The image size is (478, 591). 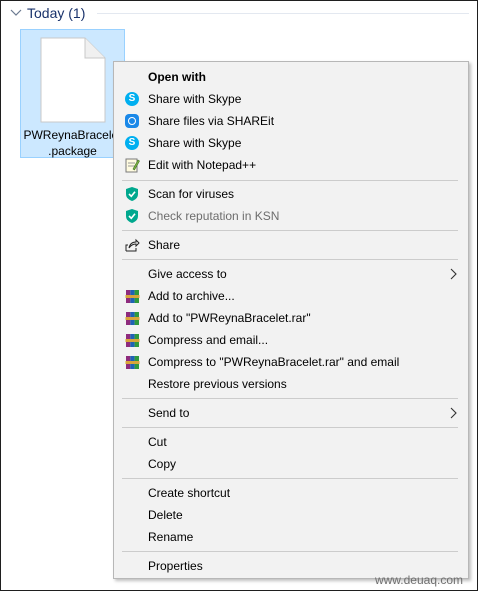 What do you see at coordinates (291, 99) in the screenshot?
I see `menu-item-share-with-skype: S Share with Skype` at bounding box center [291, 99].